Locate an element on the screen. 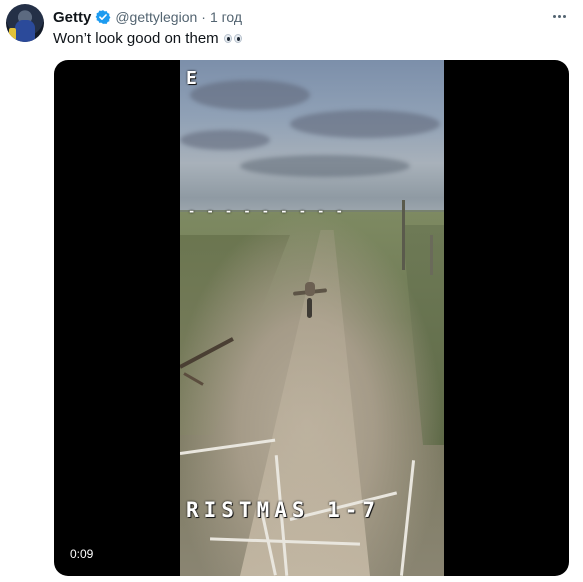 This screenshot has height=582, width=583. tweet-header: Getty @gettylegion · 1 год is located at coordinates (147, 17).